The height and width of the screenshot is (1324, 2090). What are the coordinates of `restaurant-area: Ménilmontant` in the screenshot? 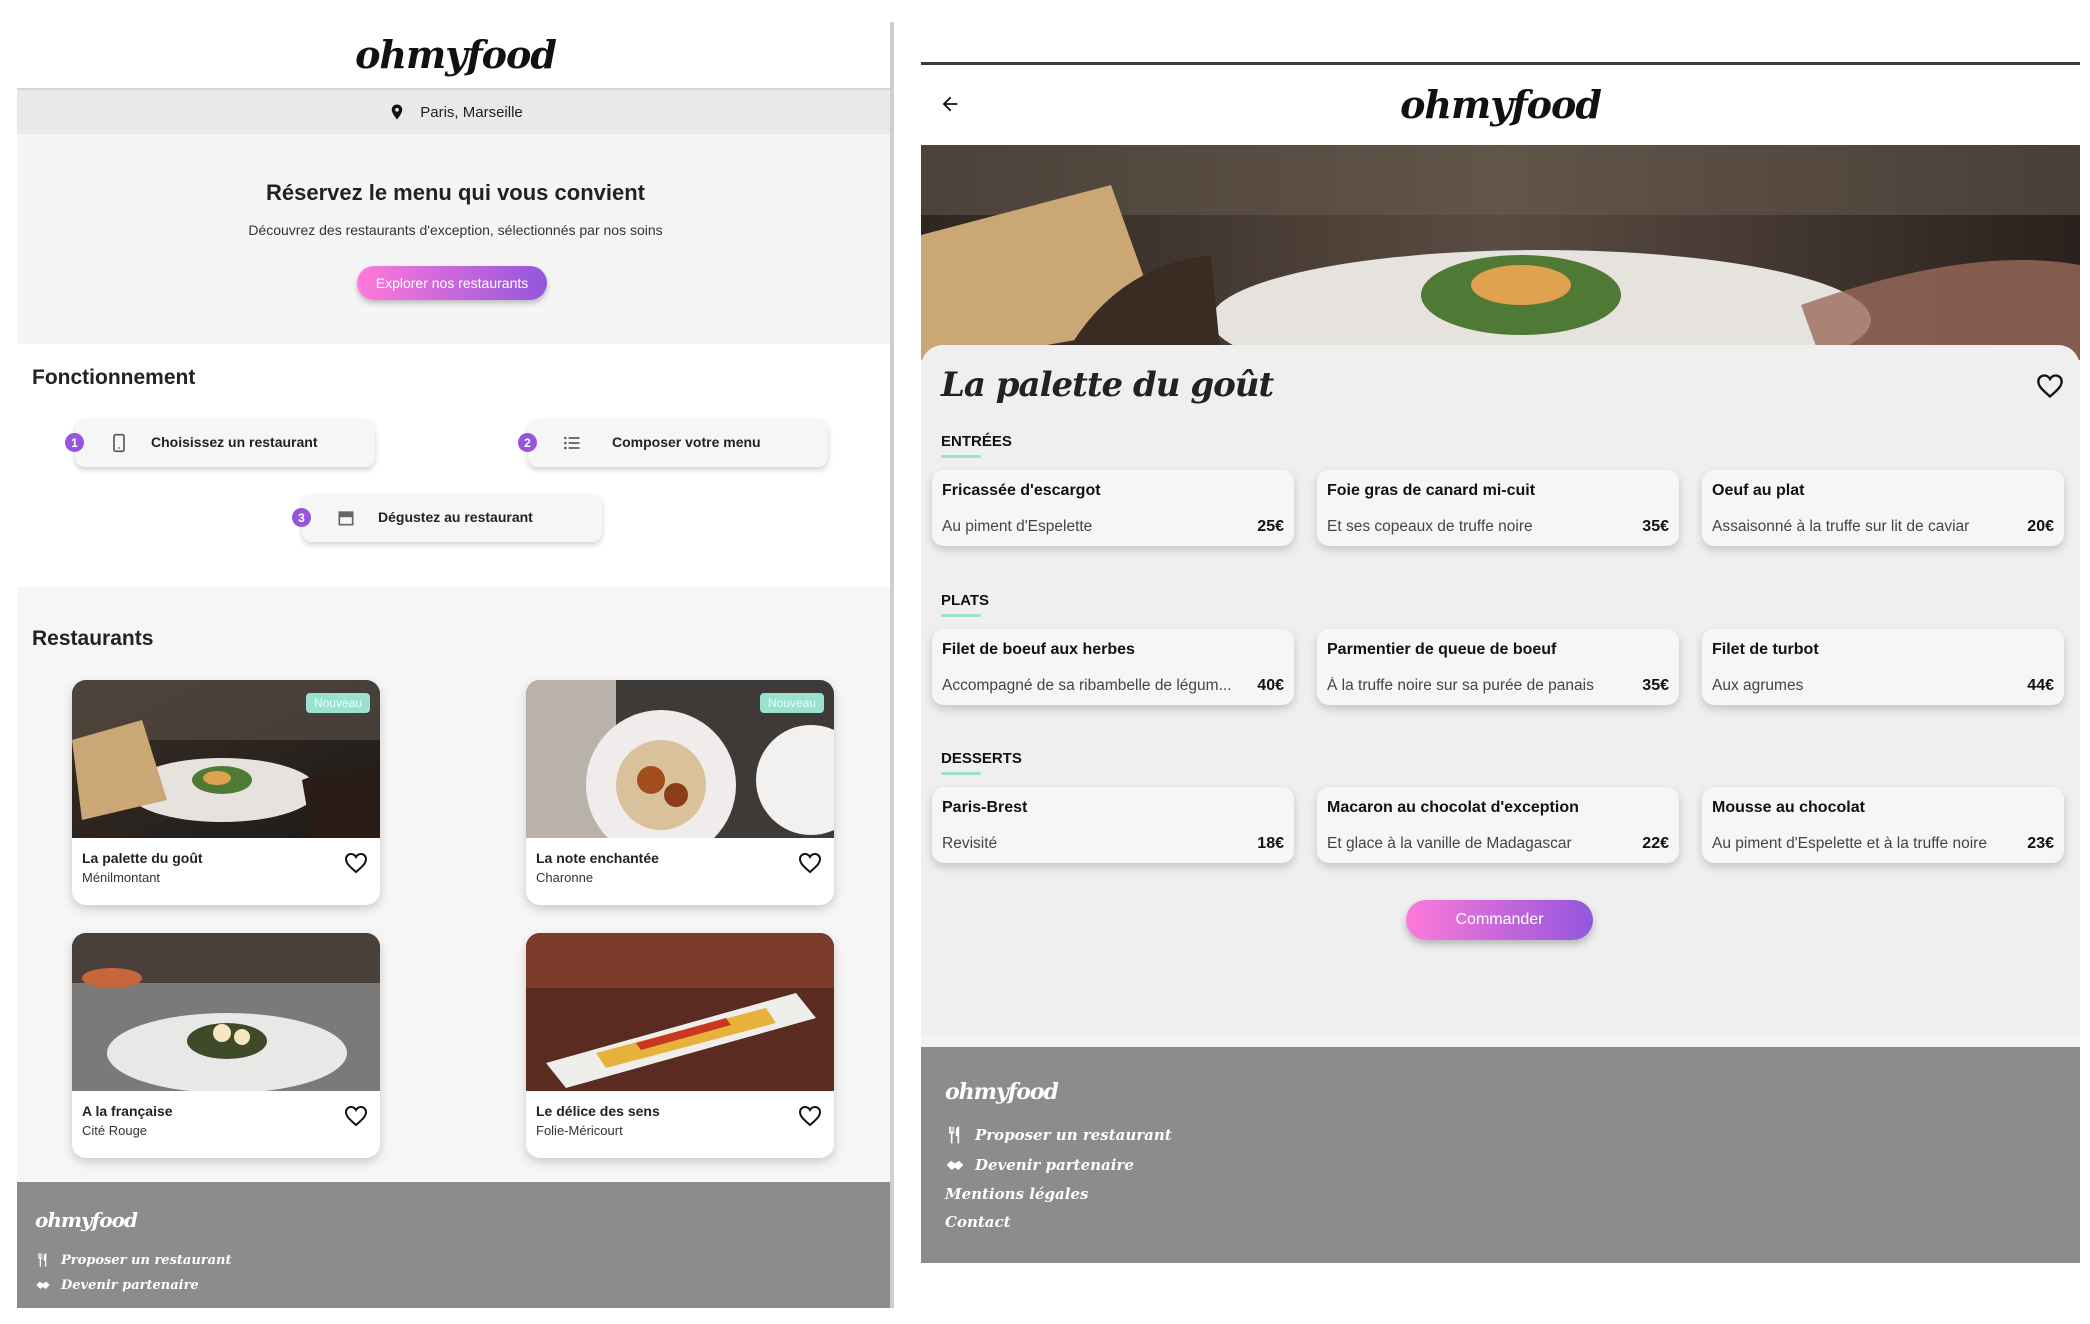 It's located at (121, 877).